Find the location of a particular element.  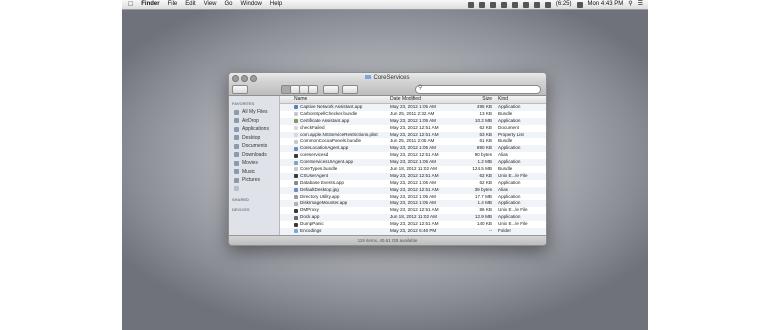

file-date: Jun 18, 2012 11:02 AM is located at coordinates (413, 169).